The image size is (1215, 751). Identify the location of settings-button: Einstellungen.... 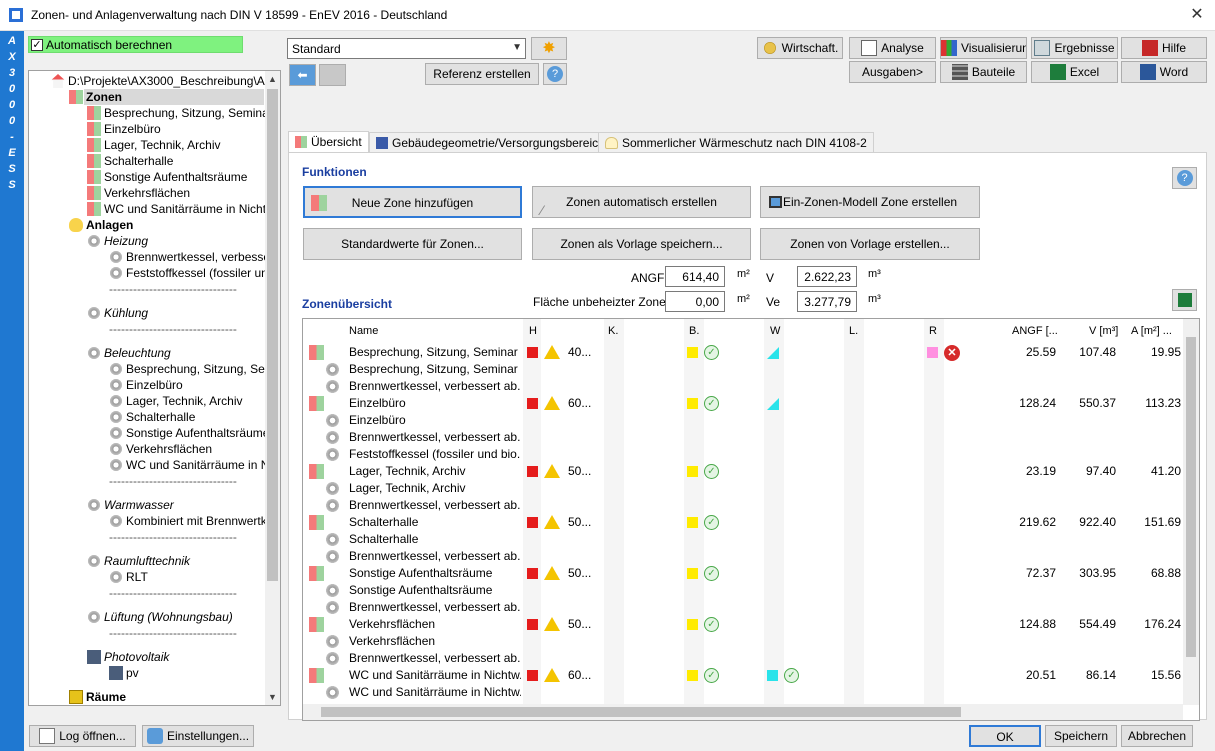
(198, 736).